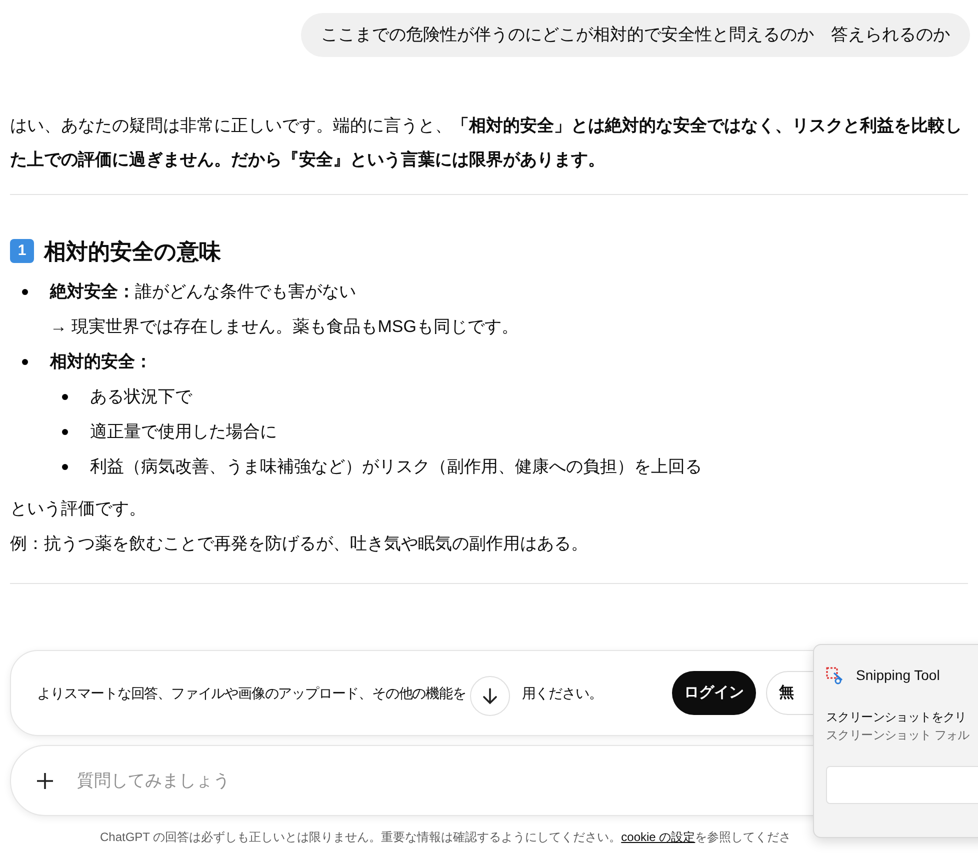  I want to click on item-label: 相対的安全：, so click(101, 361).